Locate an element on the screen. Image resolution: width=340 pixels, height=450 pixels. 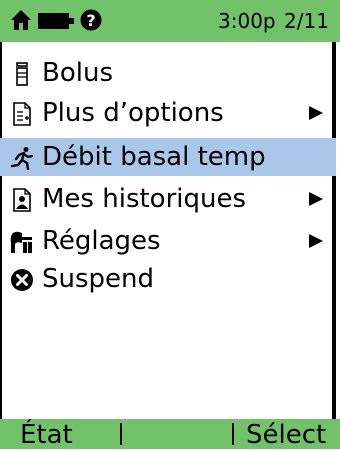
status-date: 2/11 is located at coordinates (306, 21).